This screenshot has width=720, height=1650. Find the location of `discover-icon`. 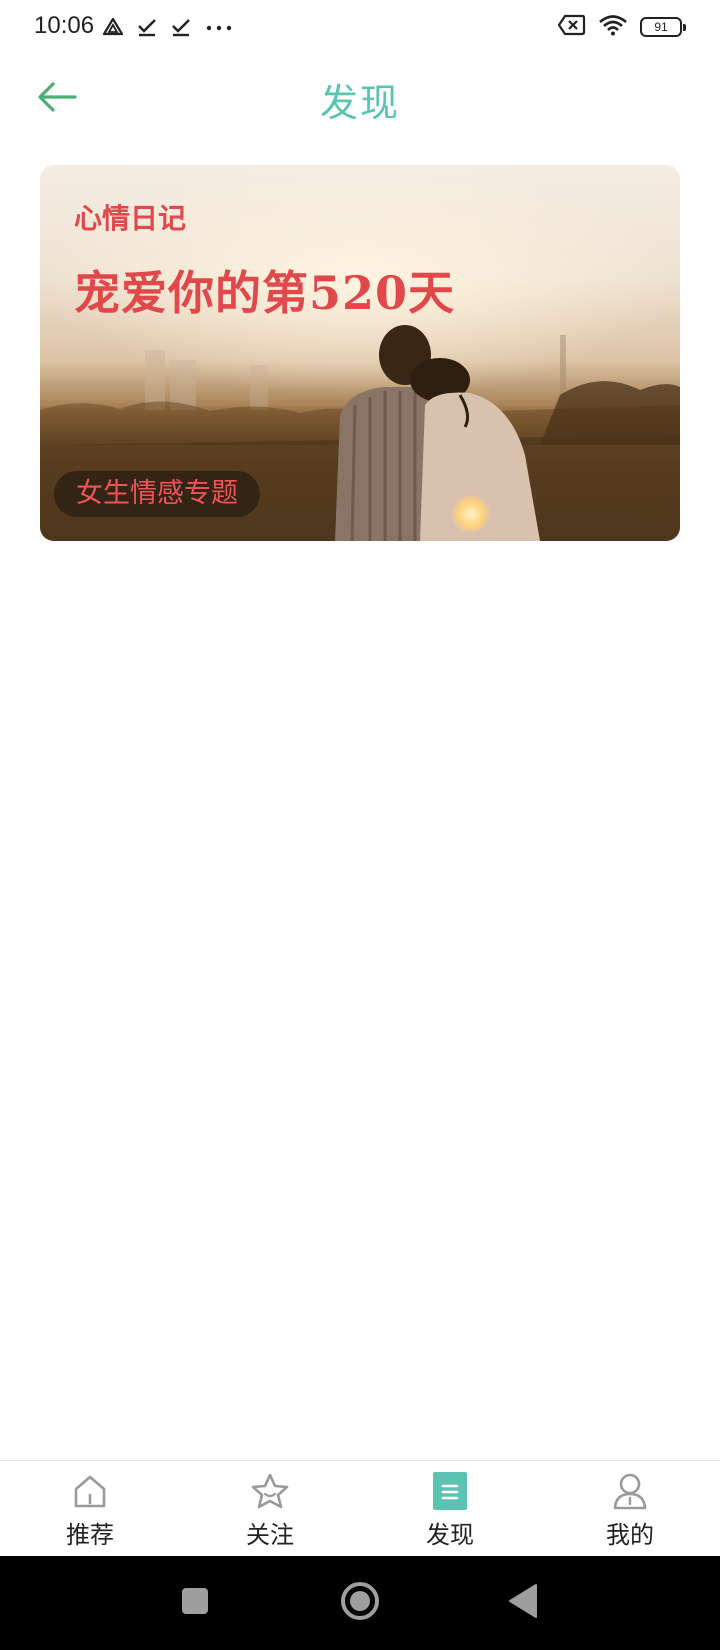

discover-icon is located at coordinates (450, 1491).